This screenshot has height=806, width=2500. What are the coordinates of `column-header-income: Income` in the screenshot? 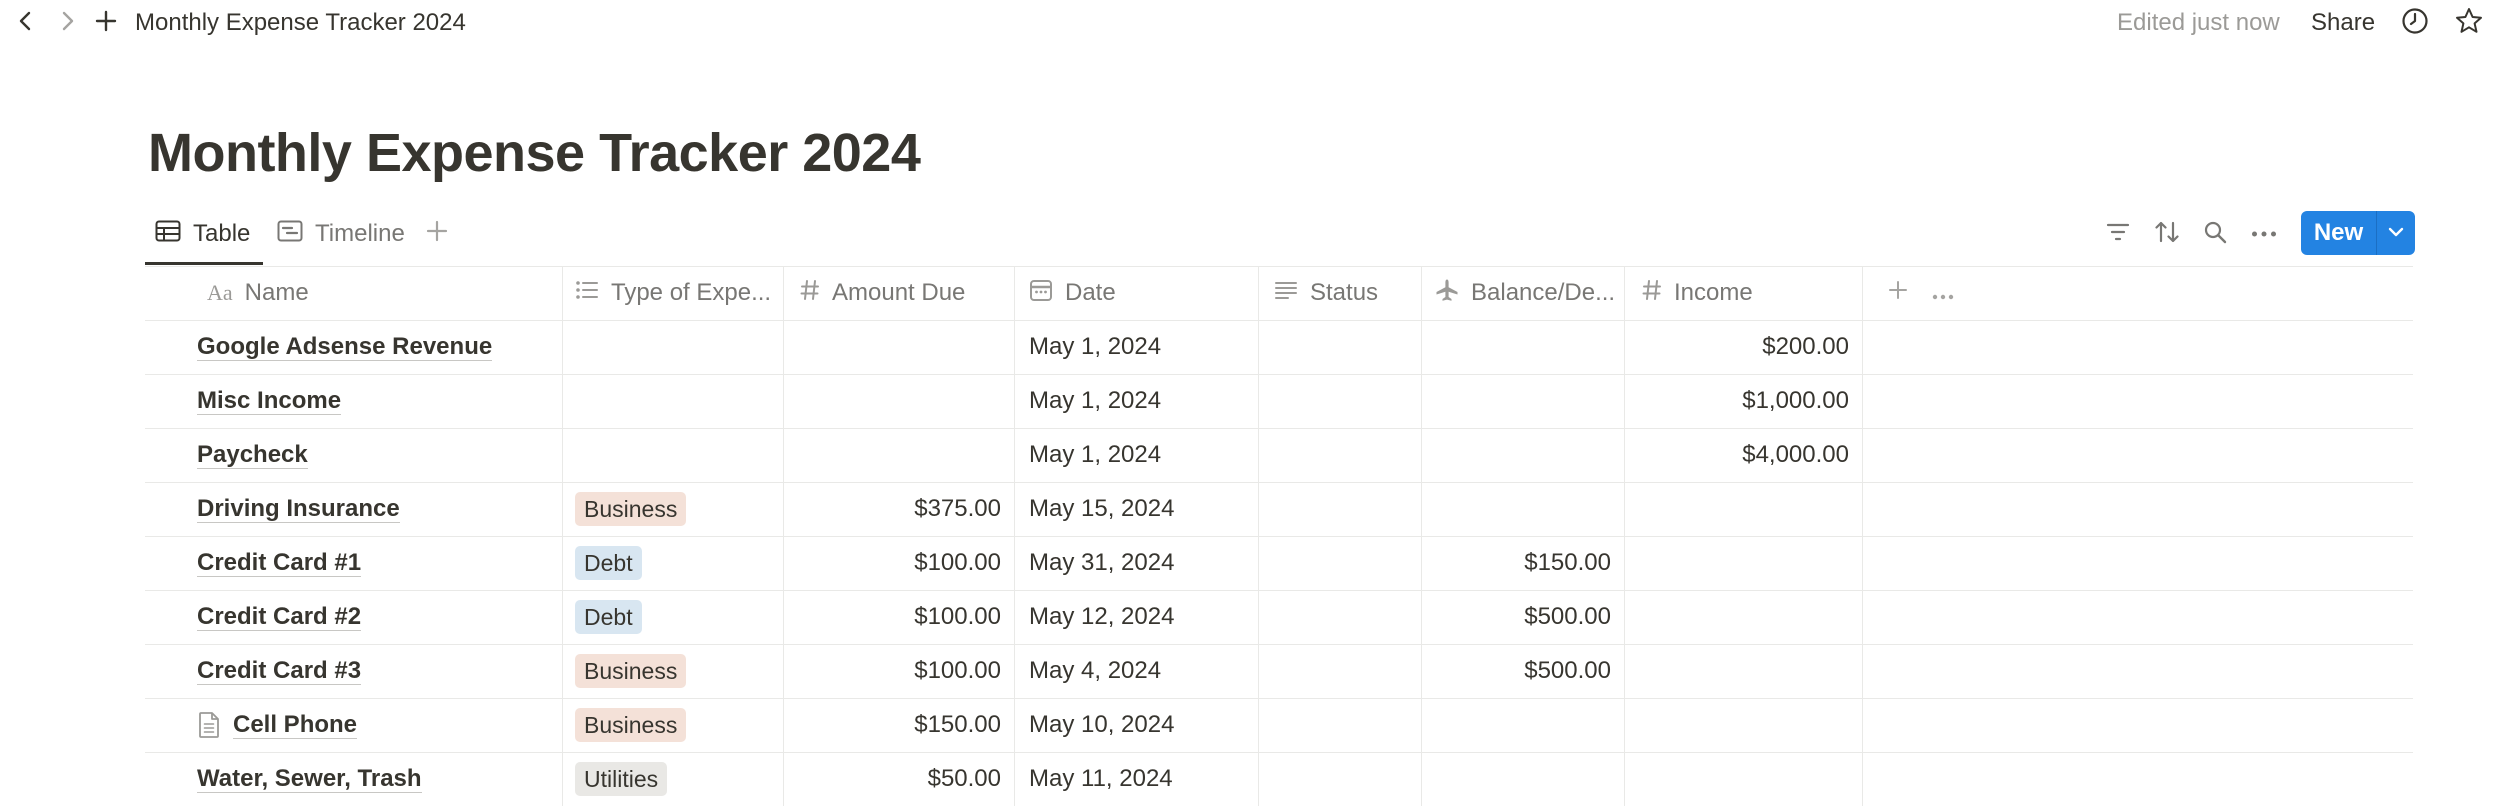 It's located at (1751, 293).